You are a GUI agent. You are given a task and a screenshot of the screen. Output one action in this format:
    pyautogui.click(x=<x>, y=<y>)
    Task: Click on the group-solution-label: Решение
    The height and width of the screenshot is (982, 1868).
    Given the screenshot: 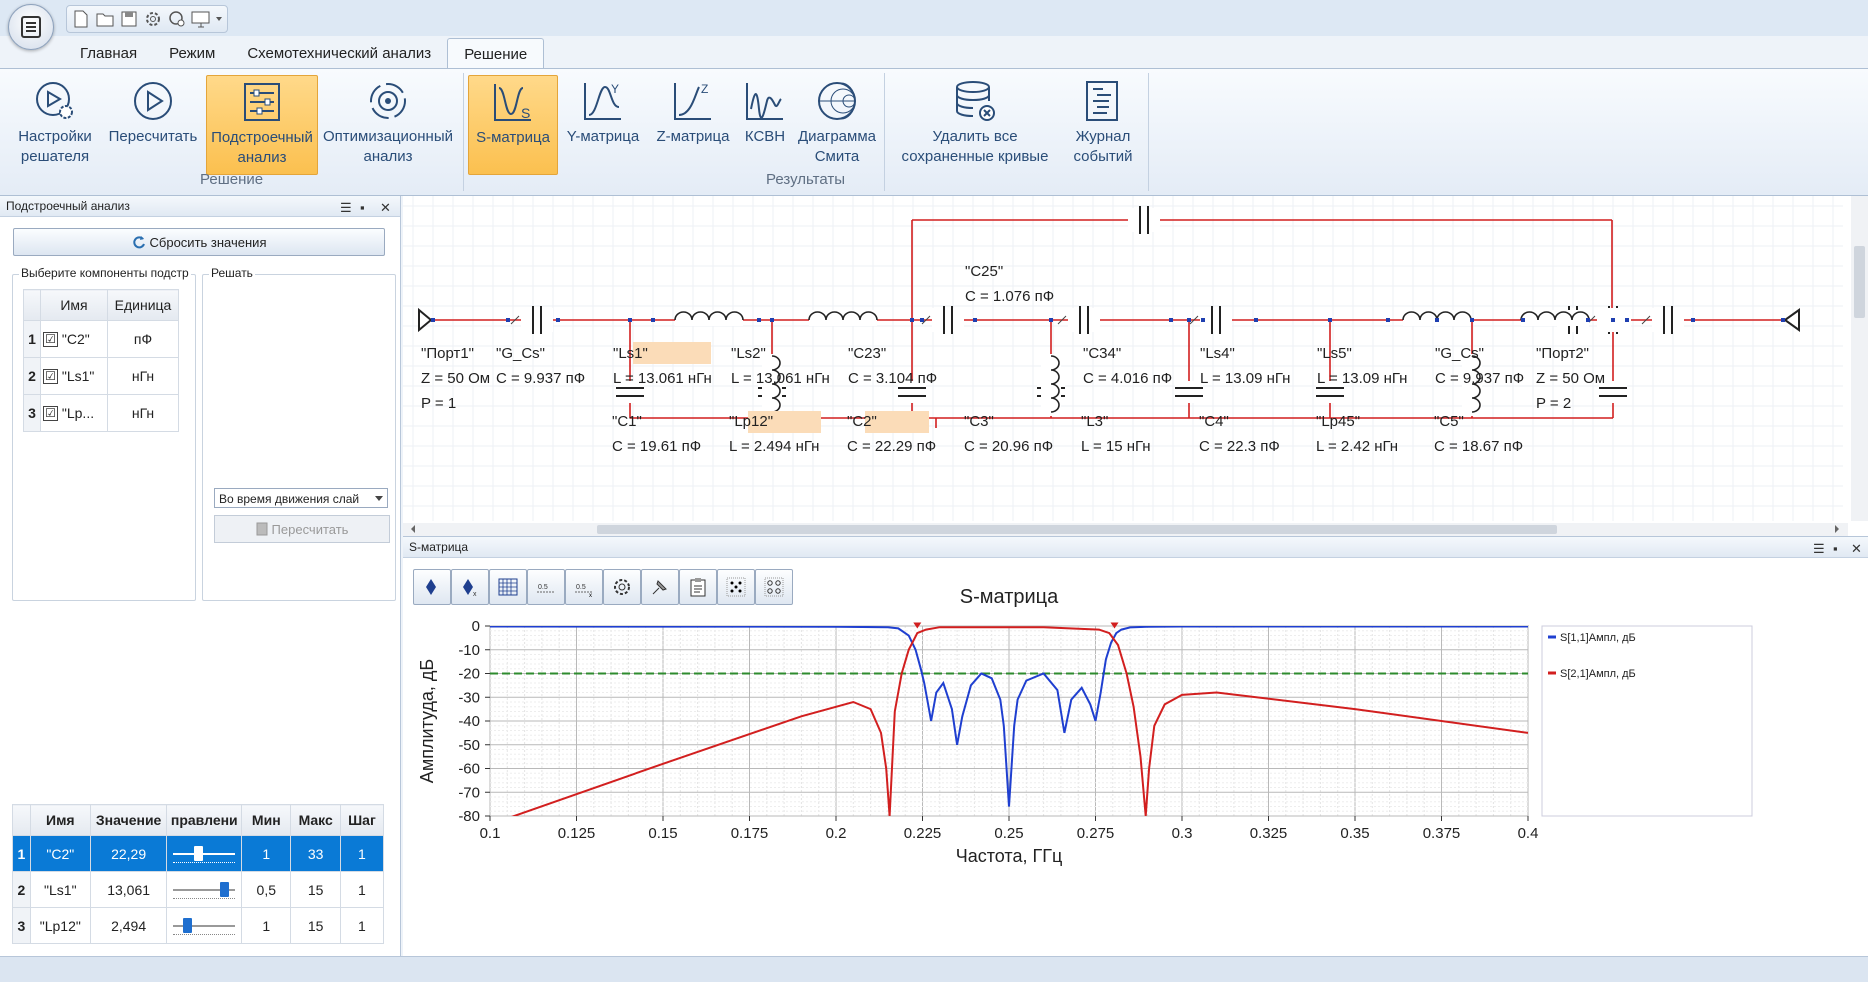 What is the action you would take?
    pyautogui.click(x=232, y=179)
    